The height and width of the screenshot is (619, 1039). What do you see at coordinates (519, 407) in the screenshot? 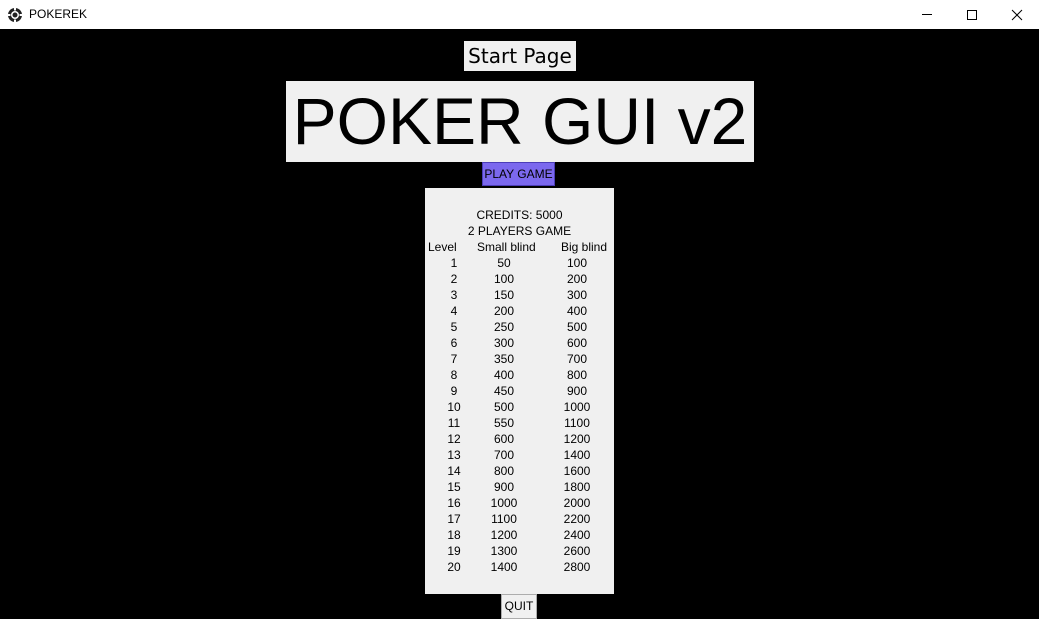
I see `table-row: 10 500 1000` at bounding box center [519, 407].